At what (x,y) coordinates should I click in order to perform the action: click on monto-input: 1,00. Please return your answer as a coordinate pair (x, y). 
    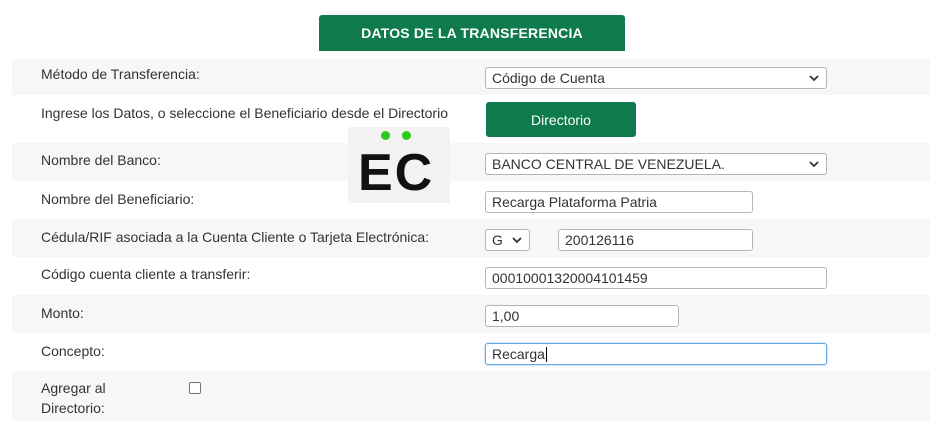
    Looking at the image, I should click on (582, 316).